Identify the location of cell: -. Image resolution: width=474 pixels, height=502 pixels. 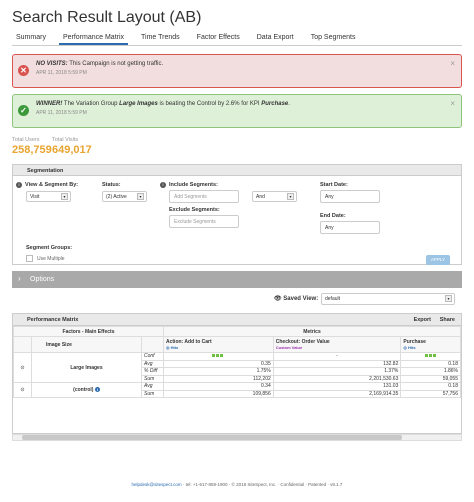
(337, 356).